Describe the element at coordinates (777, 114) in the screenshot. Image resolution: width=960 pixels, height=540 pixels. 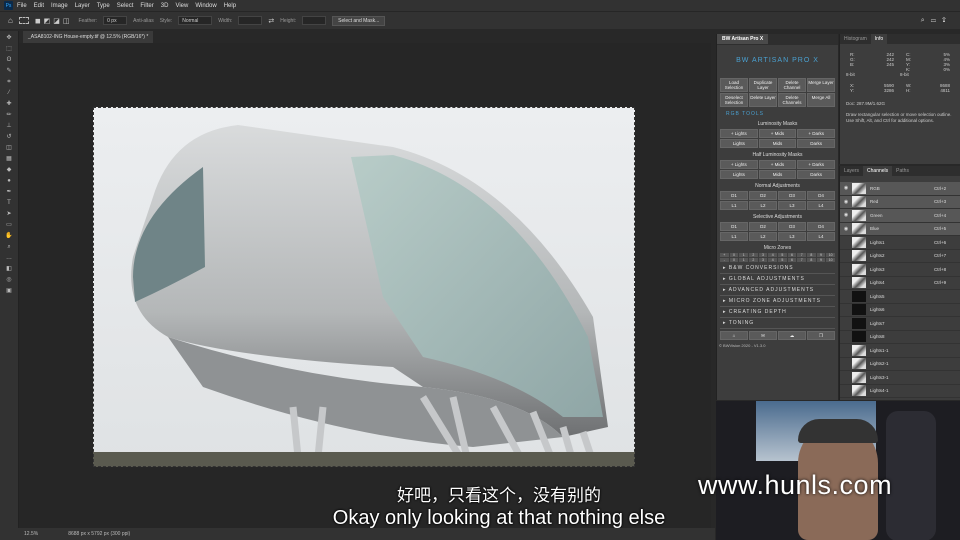
I see `rgb-tools-toggle: RGB TOOLS` at that location.